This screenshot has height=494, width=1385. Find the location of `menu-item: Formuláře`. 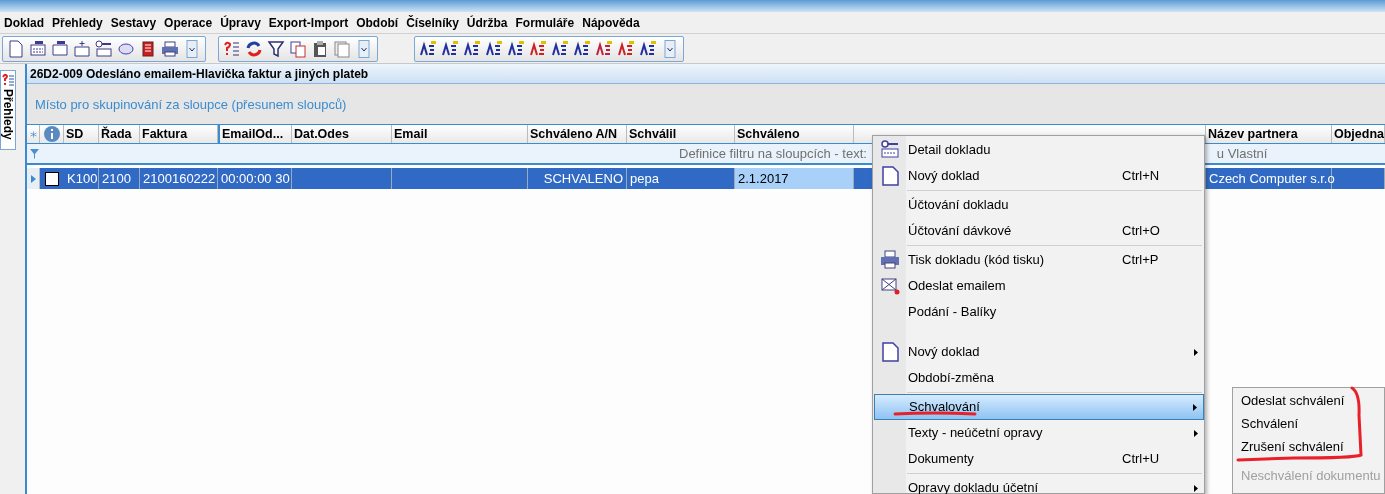

menu-item: Formuláře is located at coordinates (545, 22).